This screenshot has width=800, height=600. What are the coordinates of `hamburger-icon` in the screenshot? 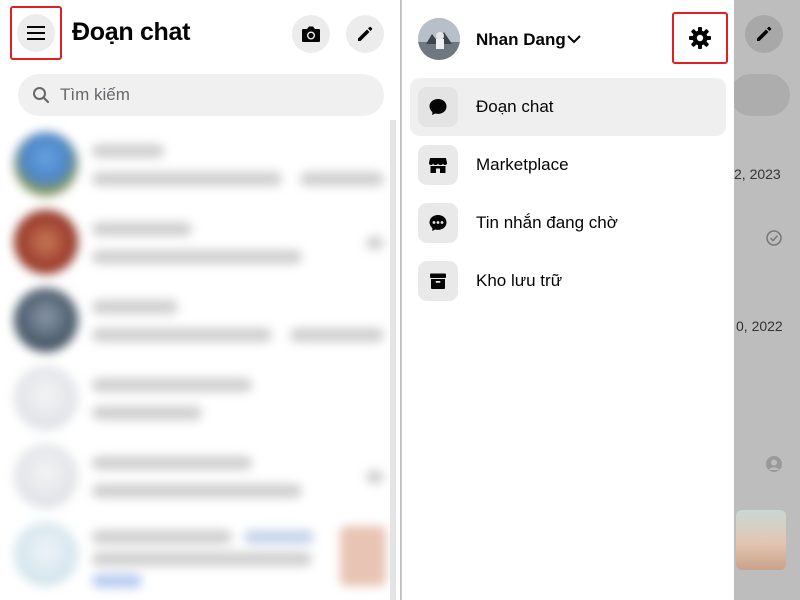 It's located at (36, 33).